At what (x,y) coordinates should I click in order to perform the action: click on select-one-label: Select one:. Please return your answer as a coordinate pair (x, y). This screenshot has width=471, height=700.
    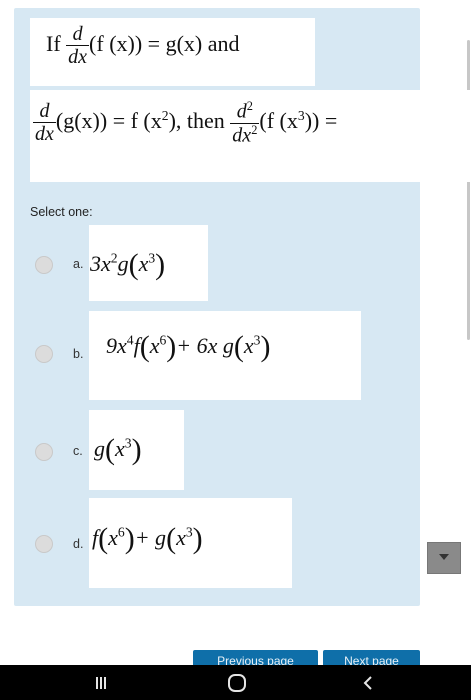
    Looking at the image, I should click on (61, 212).